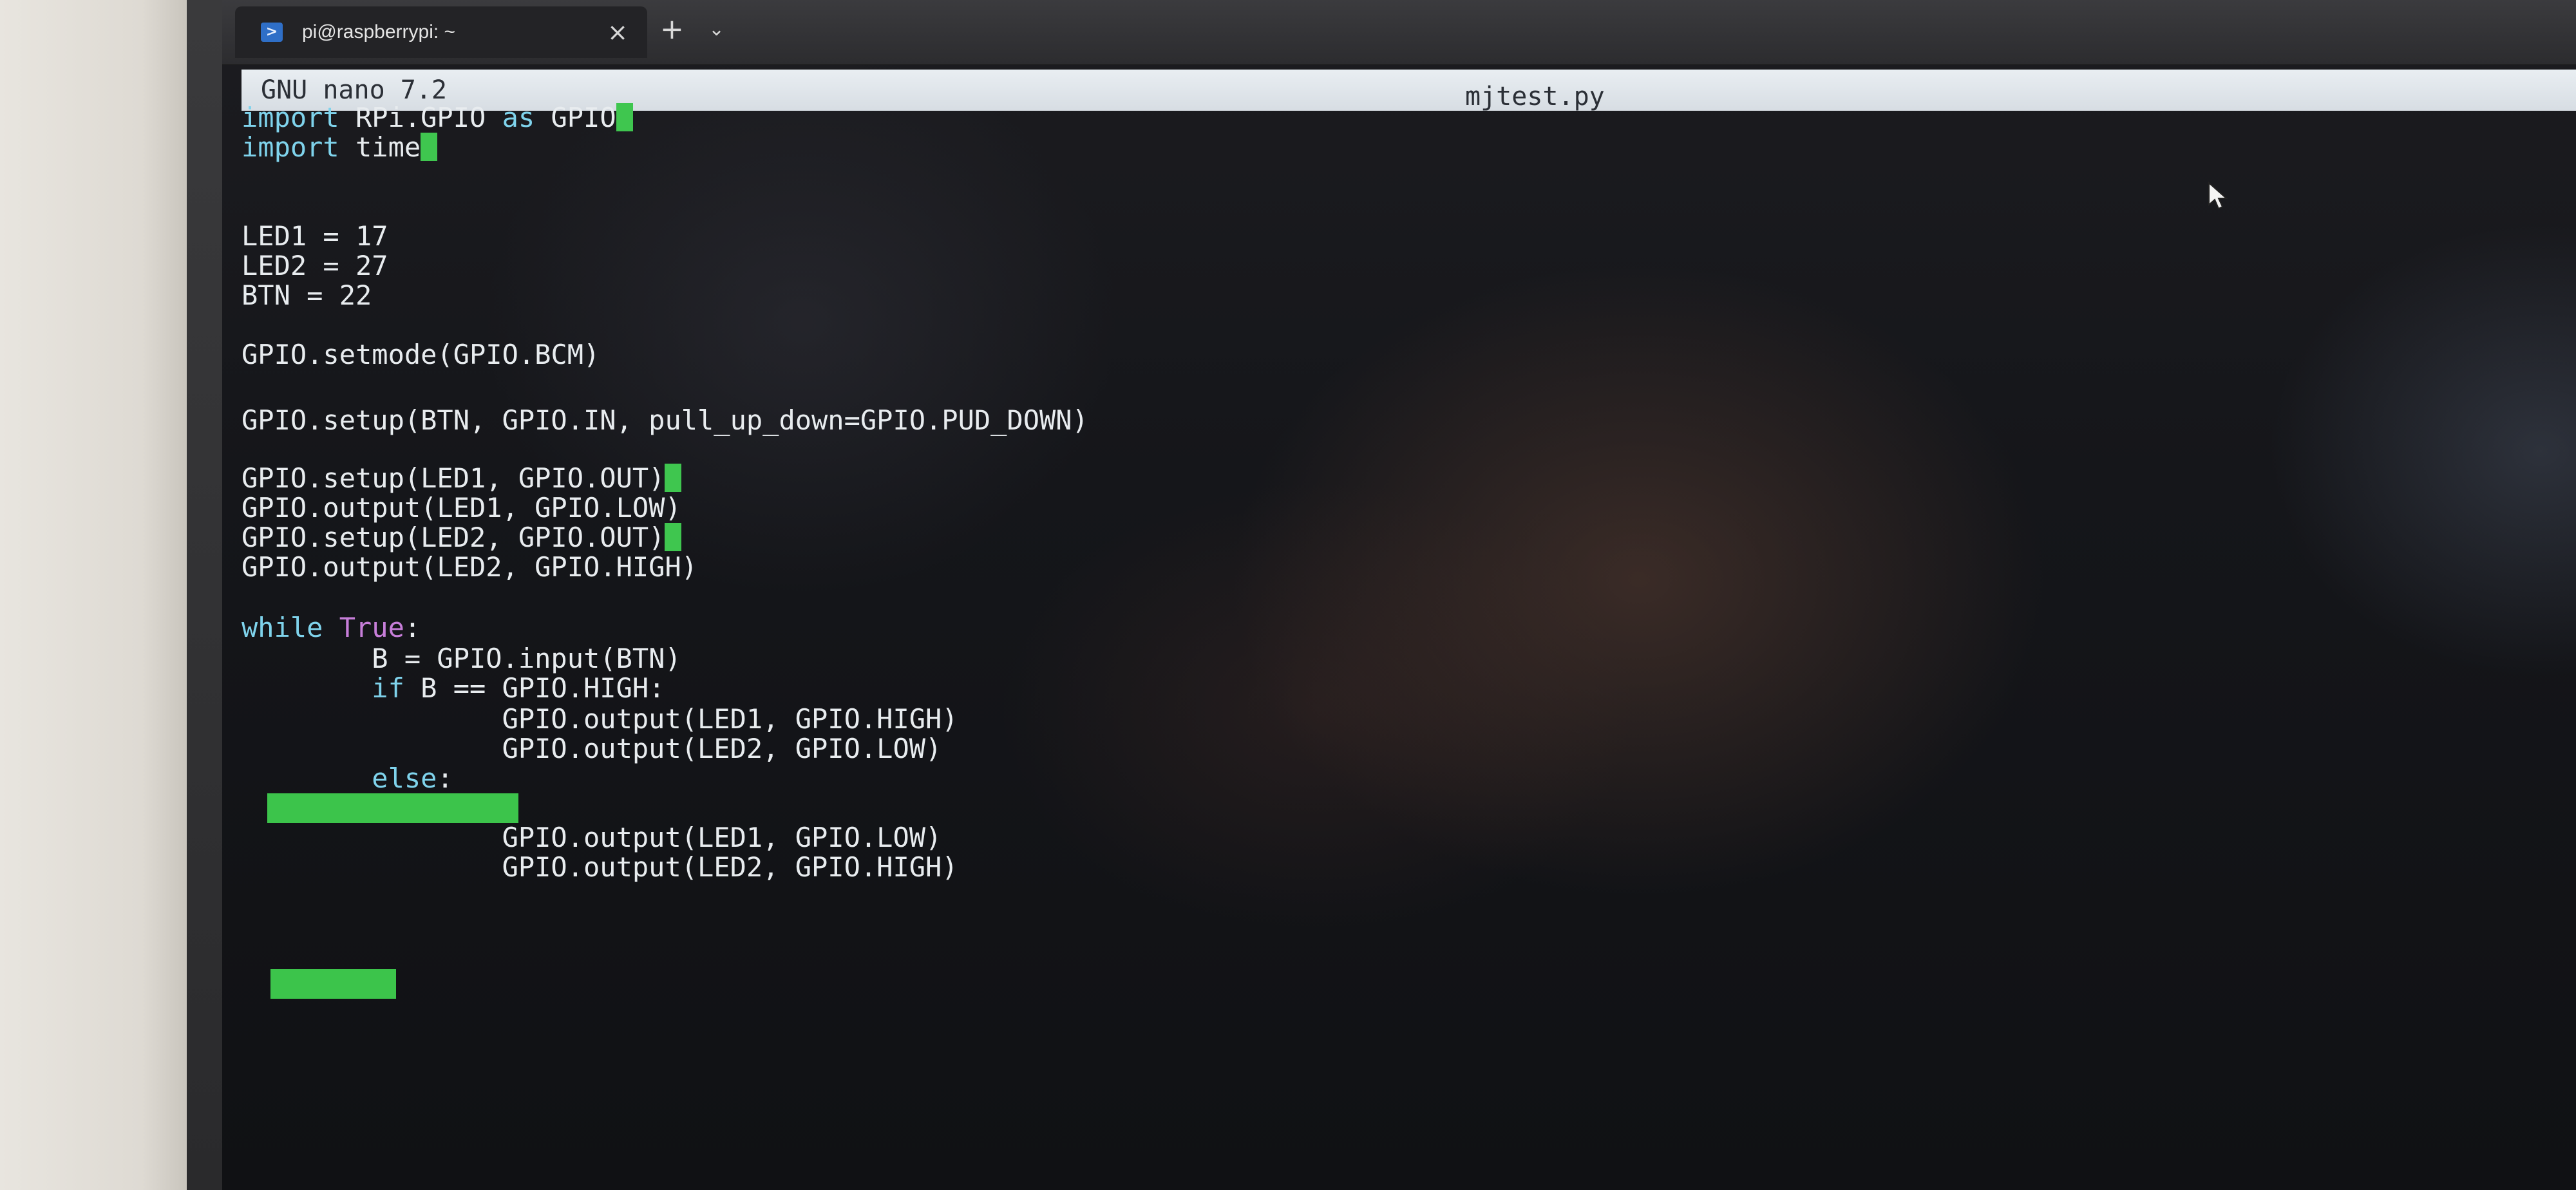 This screenshot has width=2576, height=1190. Describe the element at coordinates (600, 719) in the screenshot. I see `code-line: GPIO.output(LED1, GPIO.HIGH)` at that location.